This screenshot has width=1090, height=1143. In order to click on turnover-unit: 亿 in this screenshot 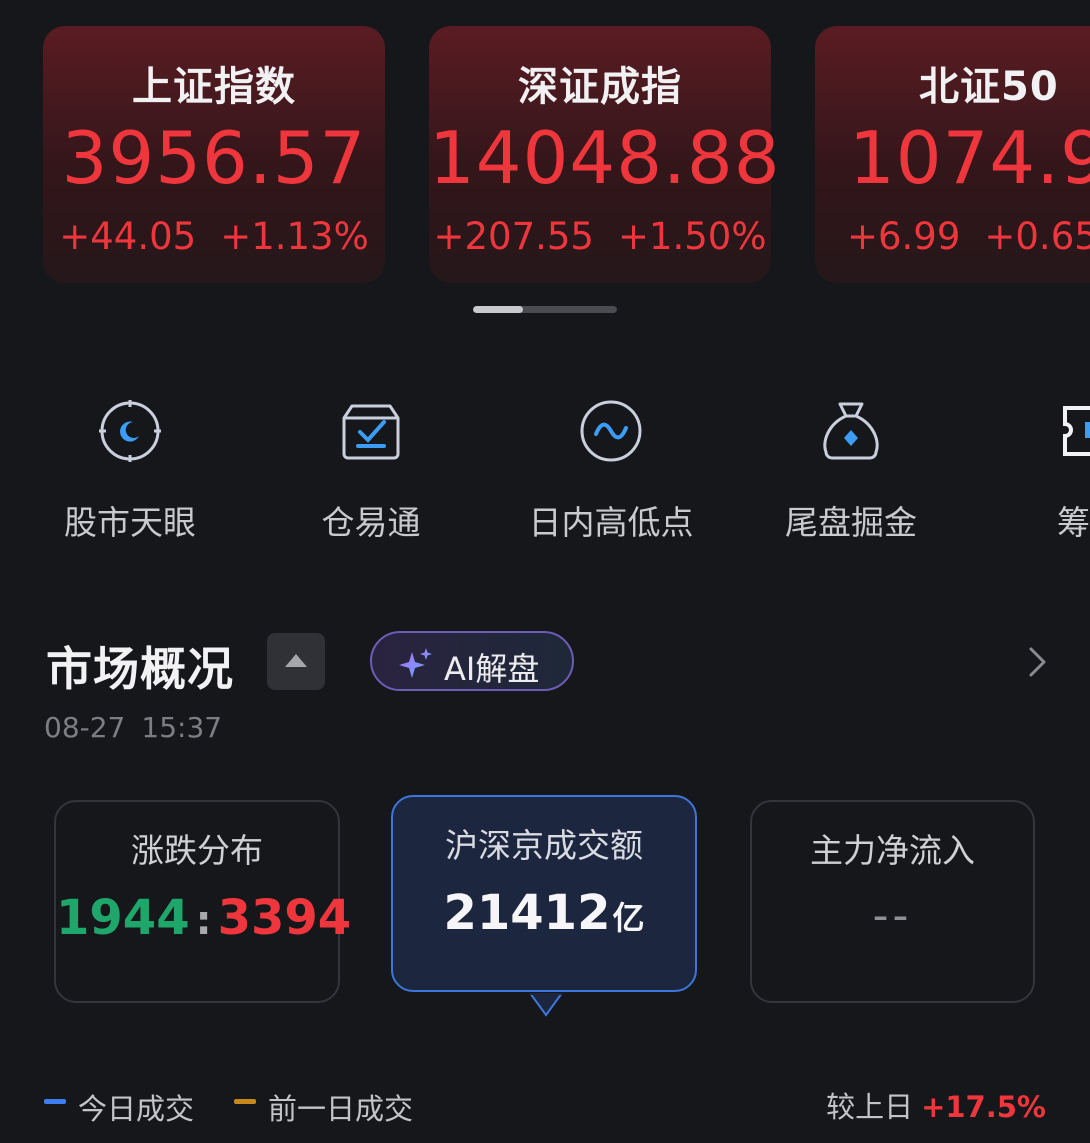, I will do `click(628, 918)`.